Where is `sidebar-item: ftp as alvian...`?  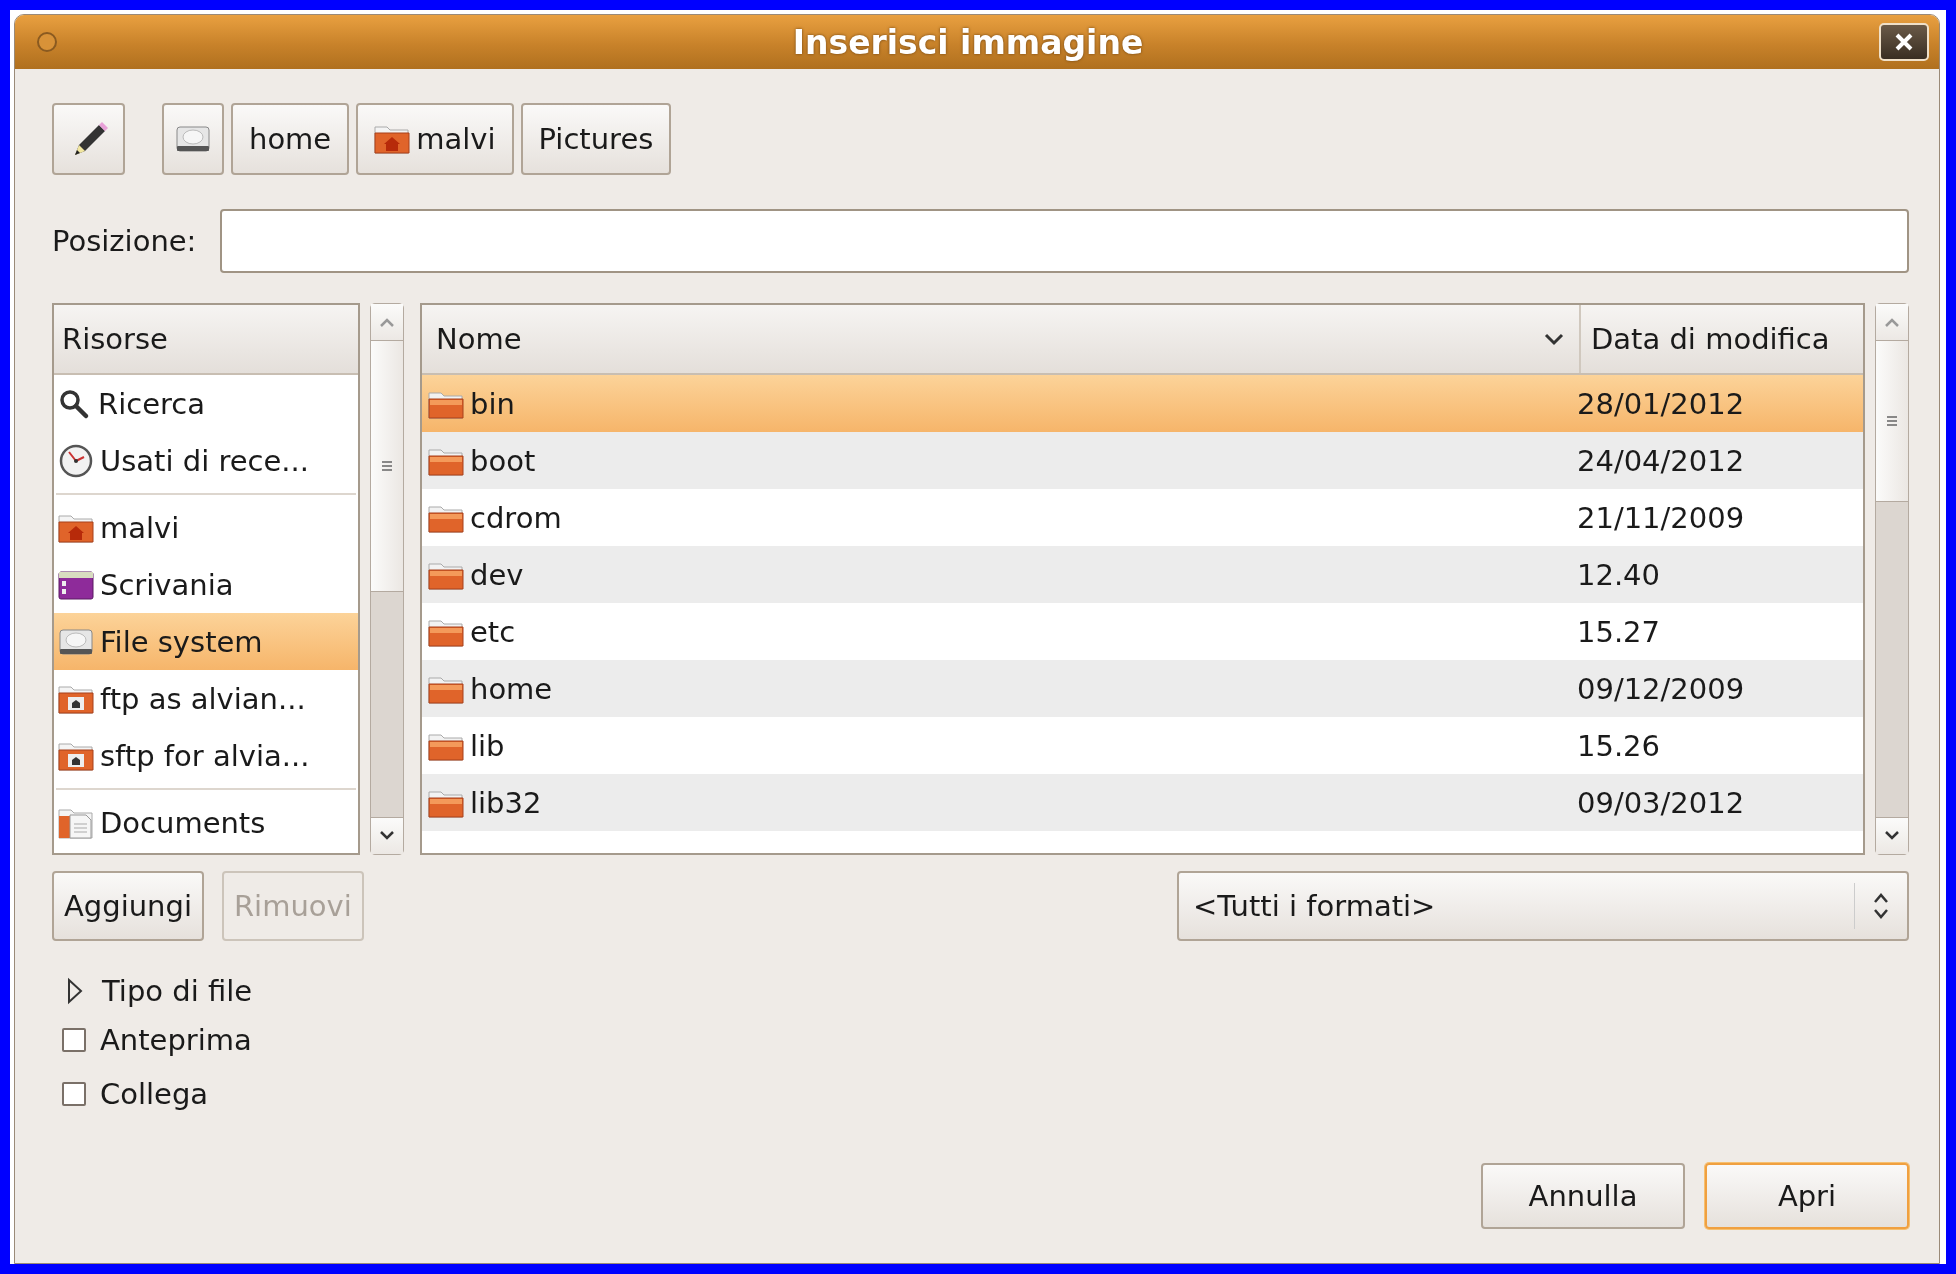 sidebar-item: ftp as alvian... is located at coordinates (206, 698).